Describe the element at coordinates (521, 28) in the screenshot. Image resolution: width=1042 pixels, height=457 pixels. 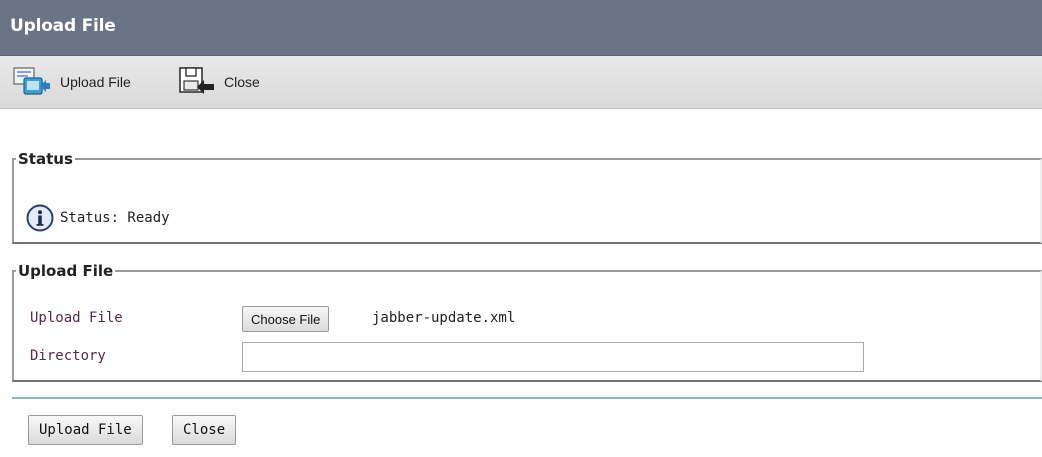
I see `window-title-bar: Upload File` at that location.